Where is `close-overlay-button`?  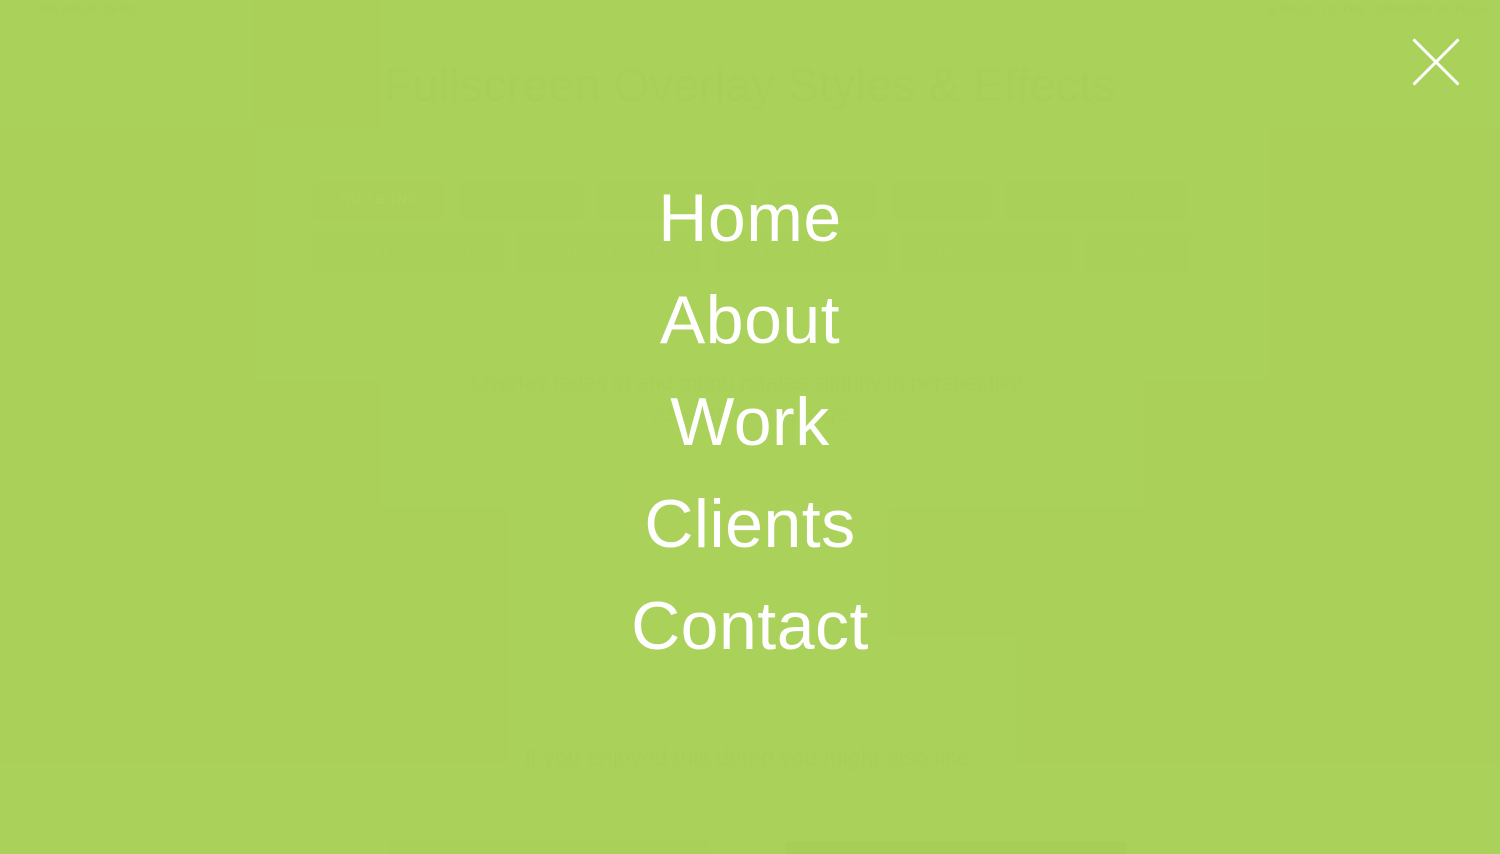
close-overlay-button is located at coordinates (1436, 62).